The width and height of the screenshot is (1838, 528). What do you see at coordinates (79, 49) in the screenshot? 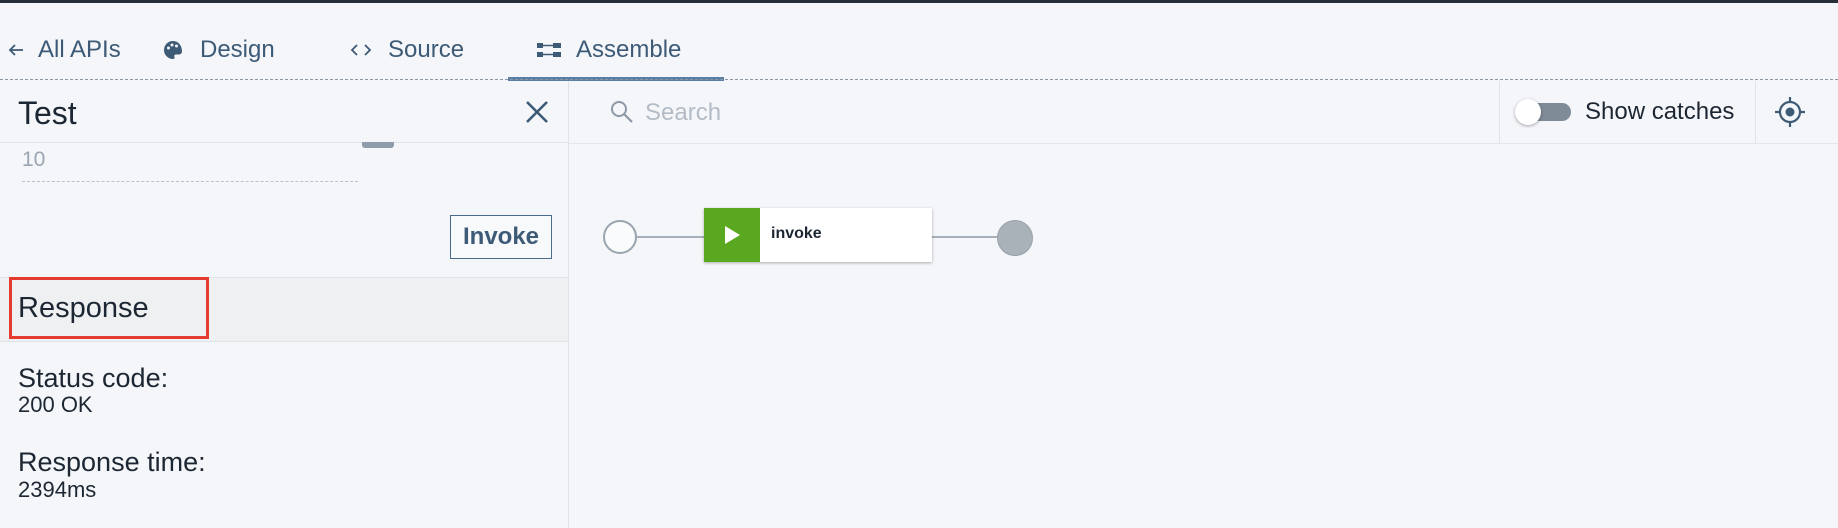
I see `all-apis-label: All APIs` at bounding box center [79, 49].